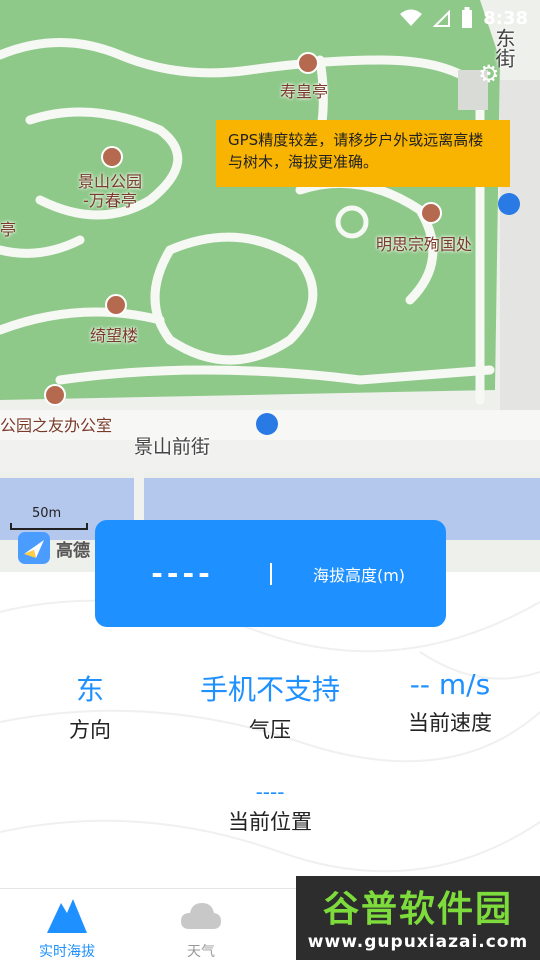 This screenshot has height=961, width=540. What do you see at coordinates (269, 689) in the screenshot?
I see `pressure-value: 手机不支持` at bounding box center [269, 689].